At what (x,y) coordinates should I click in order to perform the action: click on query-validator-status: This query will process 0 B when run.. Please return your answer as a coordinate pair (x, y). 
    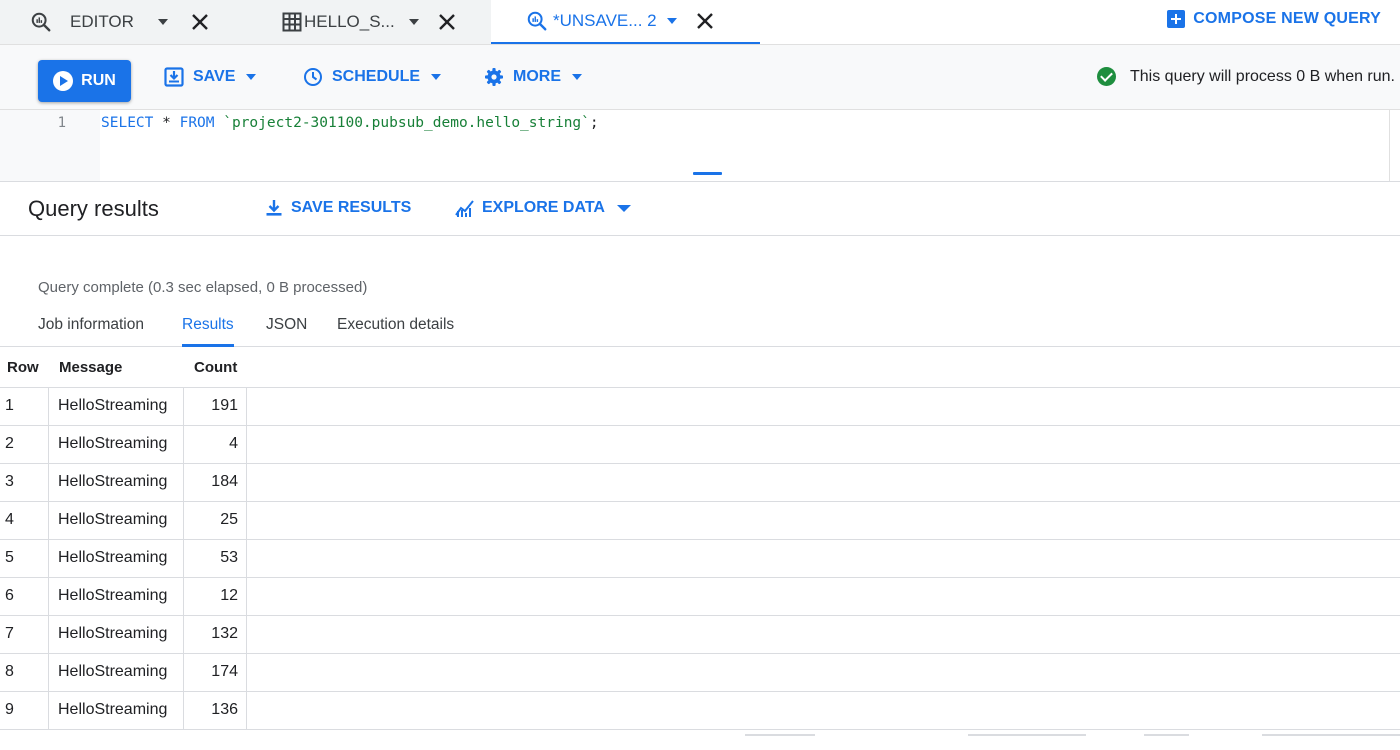
    Looking at the image, I should click on (1246, 76).